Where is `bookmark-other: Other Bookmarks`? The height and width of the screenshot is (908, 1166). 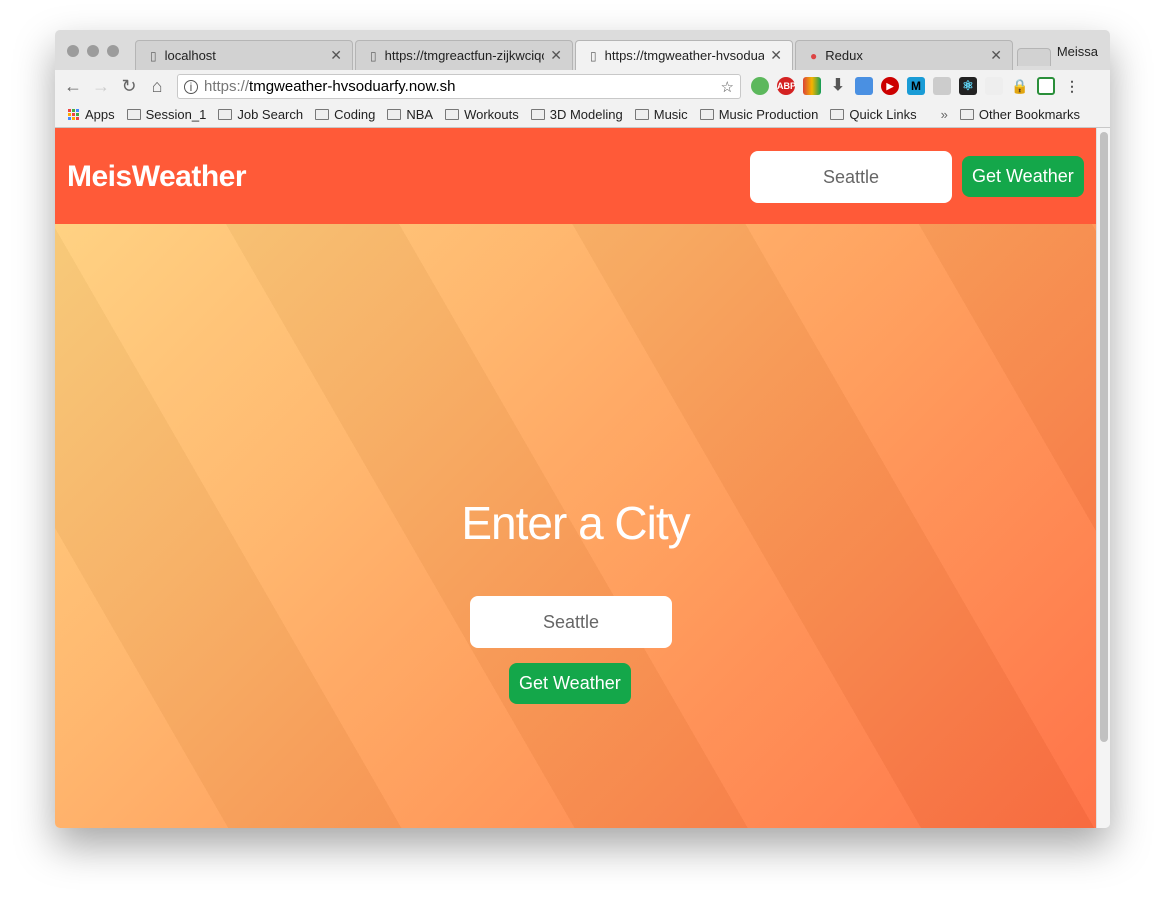 bookmark-other: Other Bookmarks is located at coordinates (1019, 114).